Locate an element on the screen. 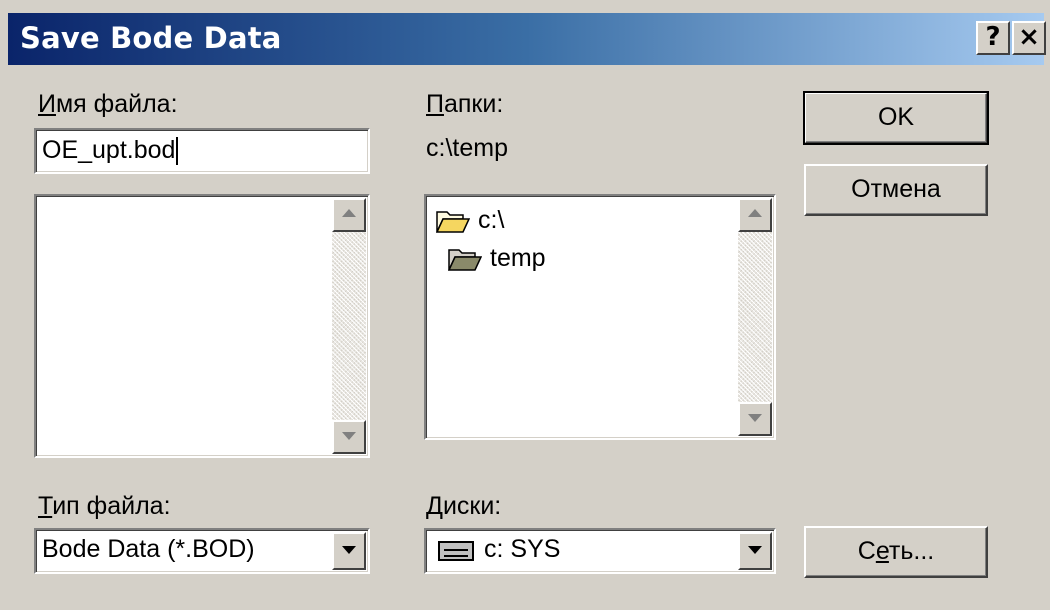  cancel-button: Отмена is located at coordinates (896, 190).